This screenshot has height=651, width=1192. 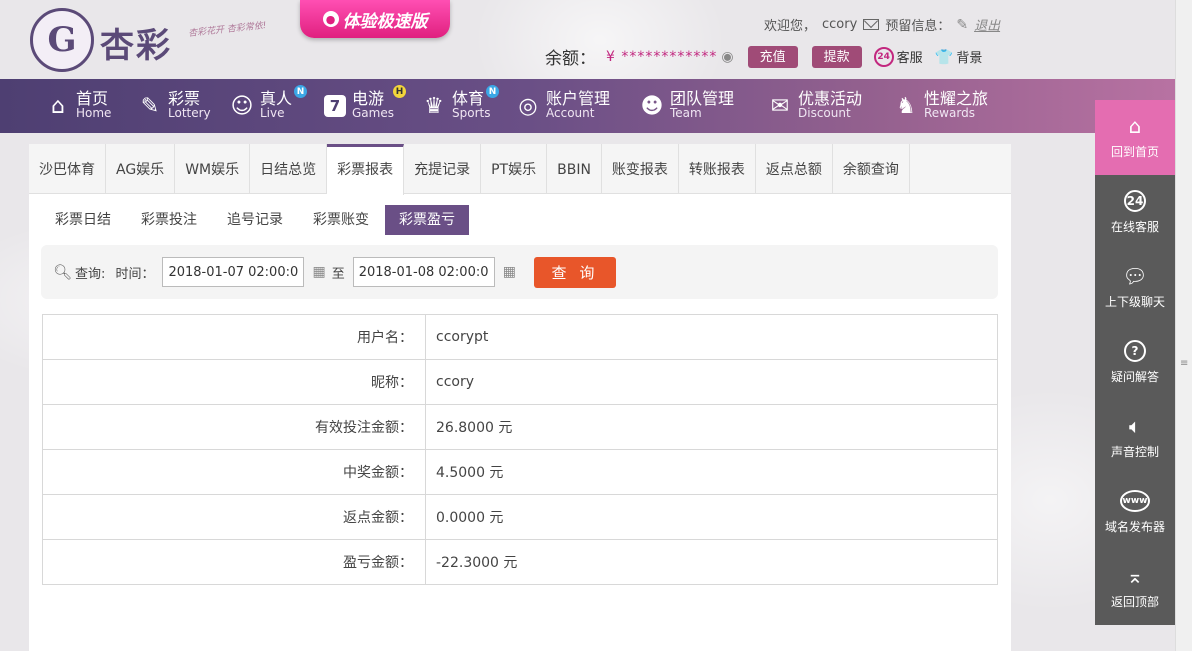 I want to click on nav-en: Discount, so click(x=824, y=113).